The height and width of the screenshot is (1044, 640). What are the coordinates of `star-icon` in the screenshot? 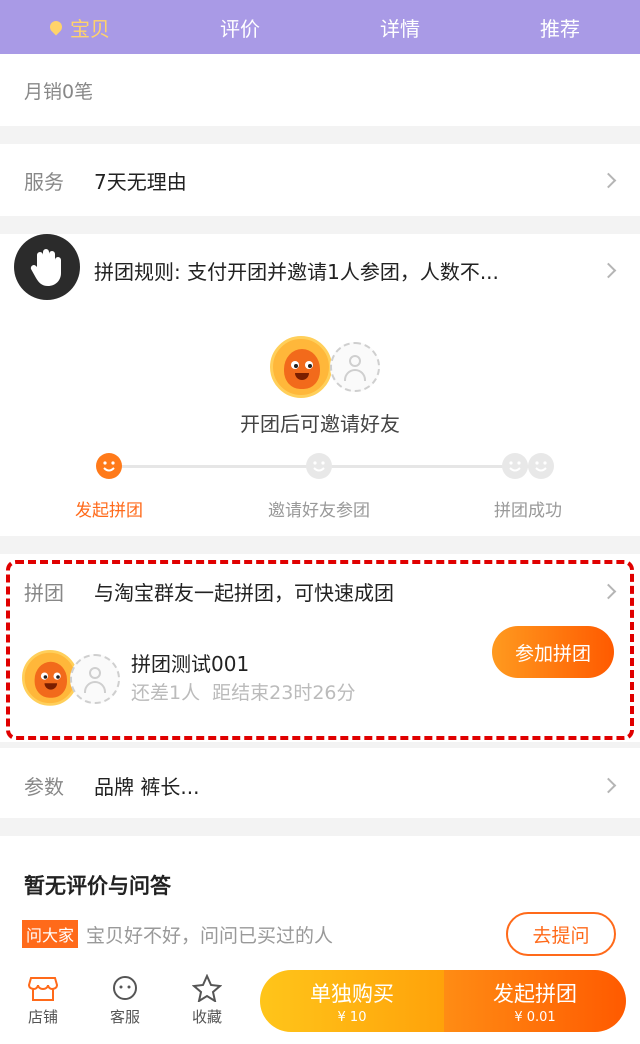 It's located at (207, 988).